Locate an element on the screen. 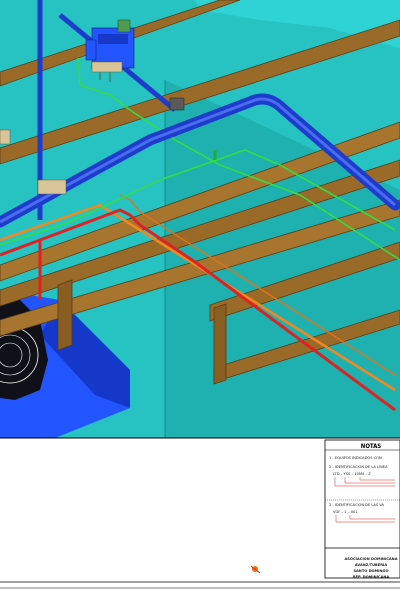 The width and height of the screenshot is (400, 600). notes-title: NOTAS is located at coordinates (371, 446).